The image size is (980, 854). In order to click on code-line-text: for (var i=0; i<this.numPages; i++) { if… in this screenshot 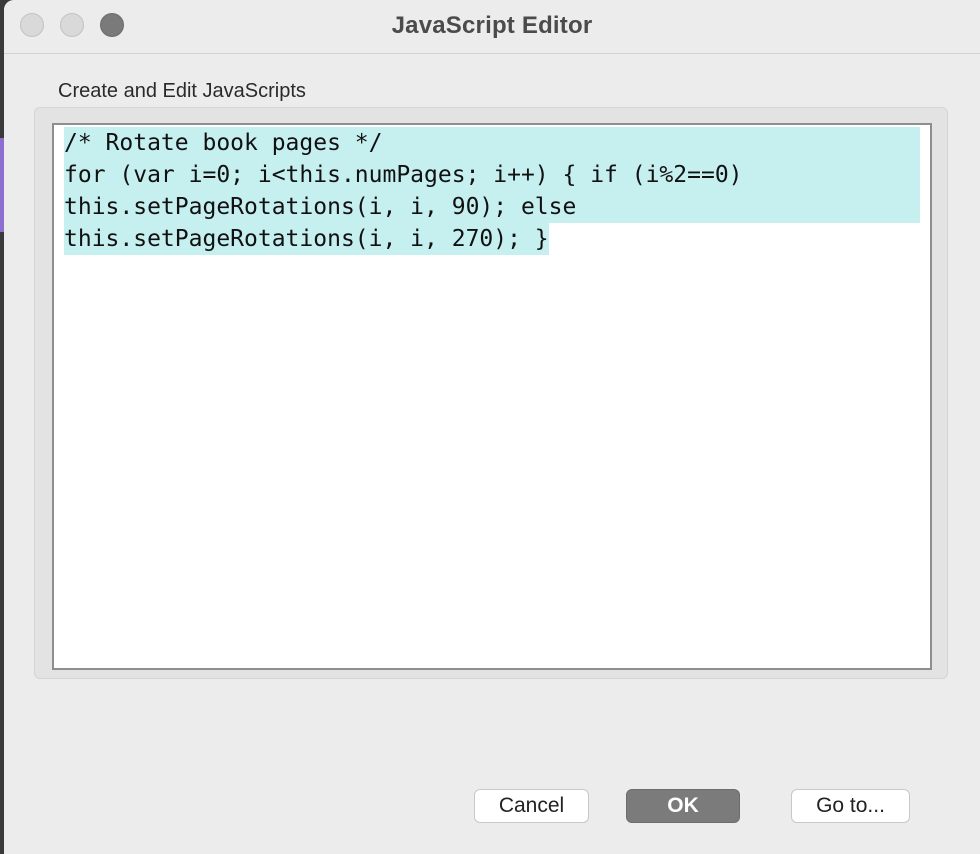, I will do `click(492, 175)`.